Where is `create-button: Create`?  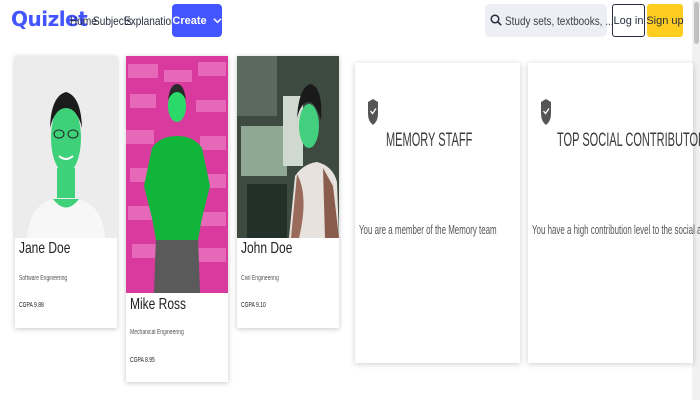 create-button: Create is located at coordinates (197, 20).